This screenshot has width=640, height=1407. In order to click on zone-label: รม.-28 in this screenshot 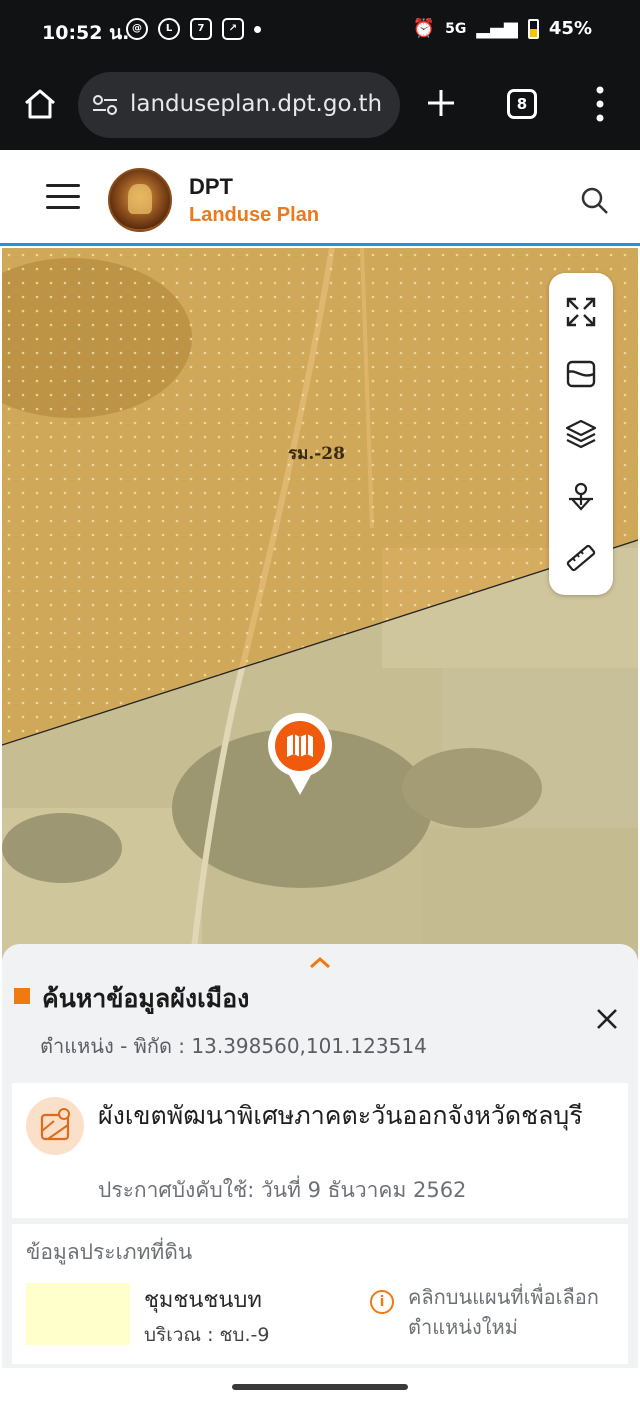, I will do `click(316, 454)`.